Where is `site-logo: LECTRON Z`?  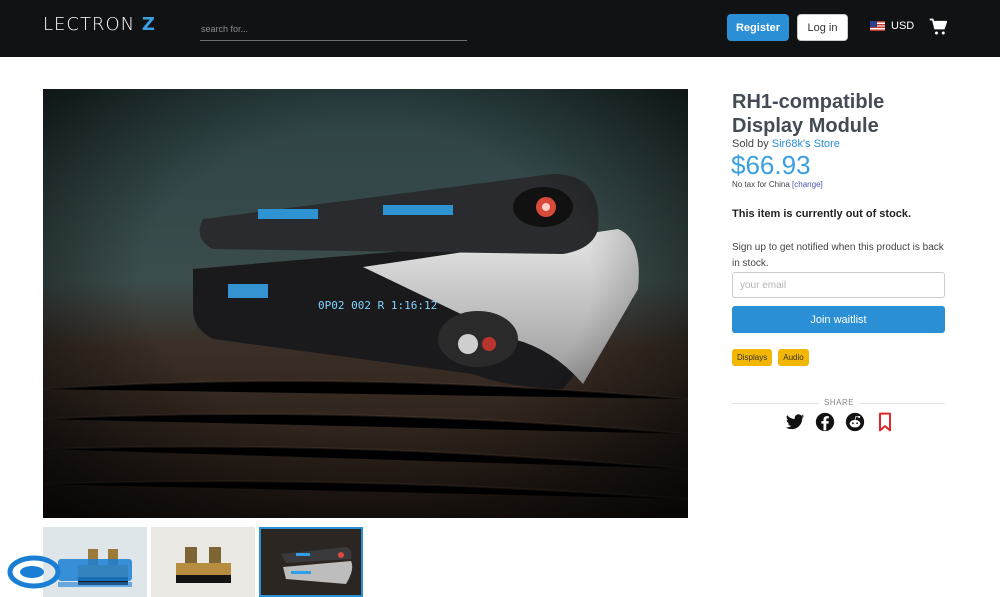 site-logo: LECTRON Z is located at coordinates (99, 24).